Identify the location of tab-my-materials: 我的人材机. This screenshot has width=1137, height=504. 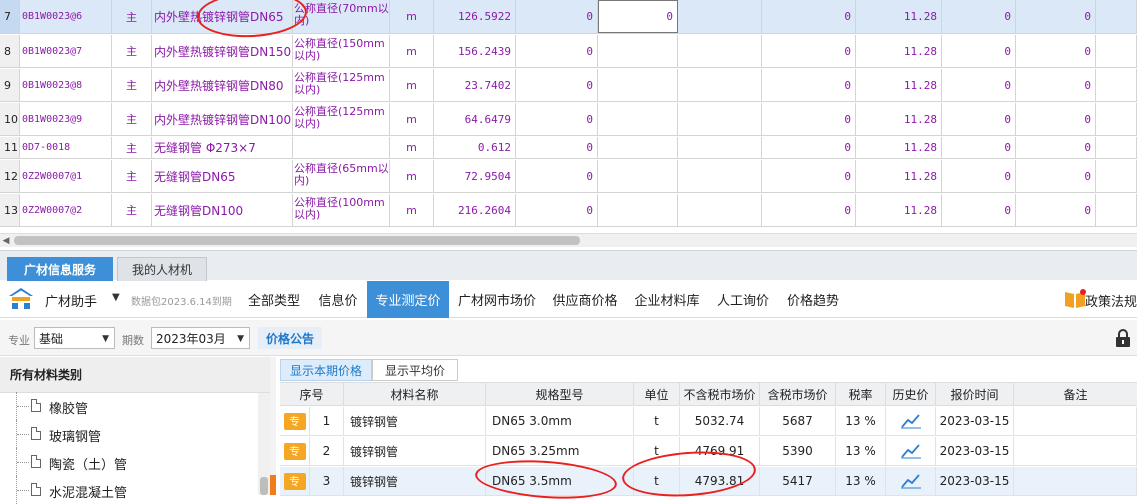
(162, 269).